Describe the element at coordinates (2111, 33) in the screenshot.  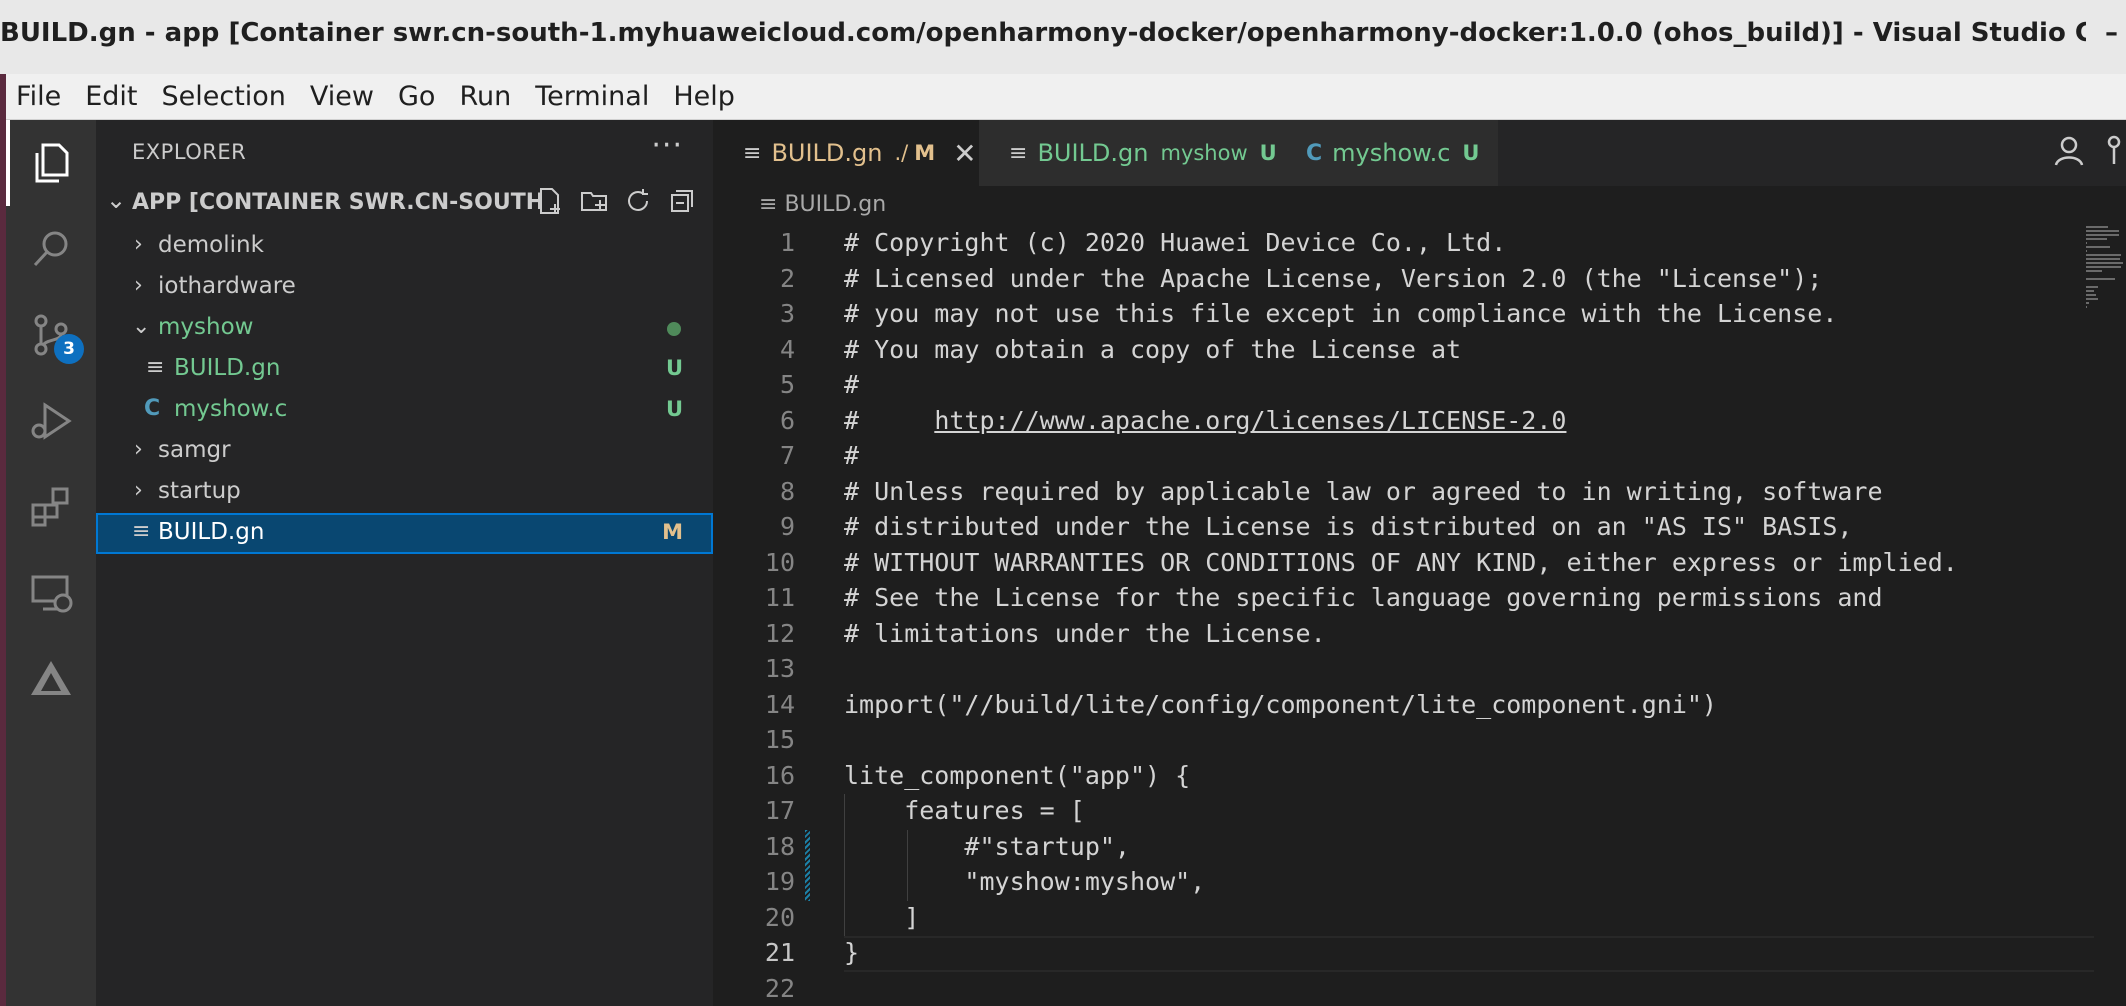
I see `minimize-button: –` at that location.